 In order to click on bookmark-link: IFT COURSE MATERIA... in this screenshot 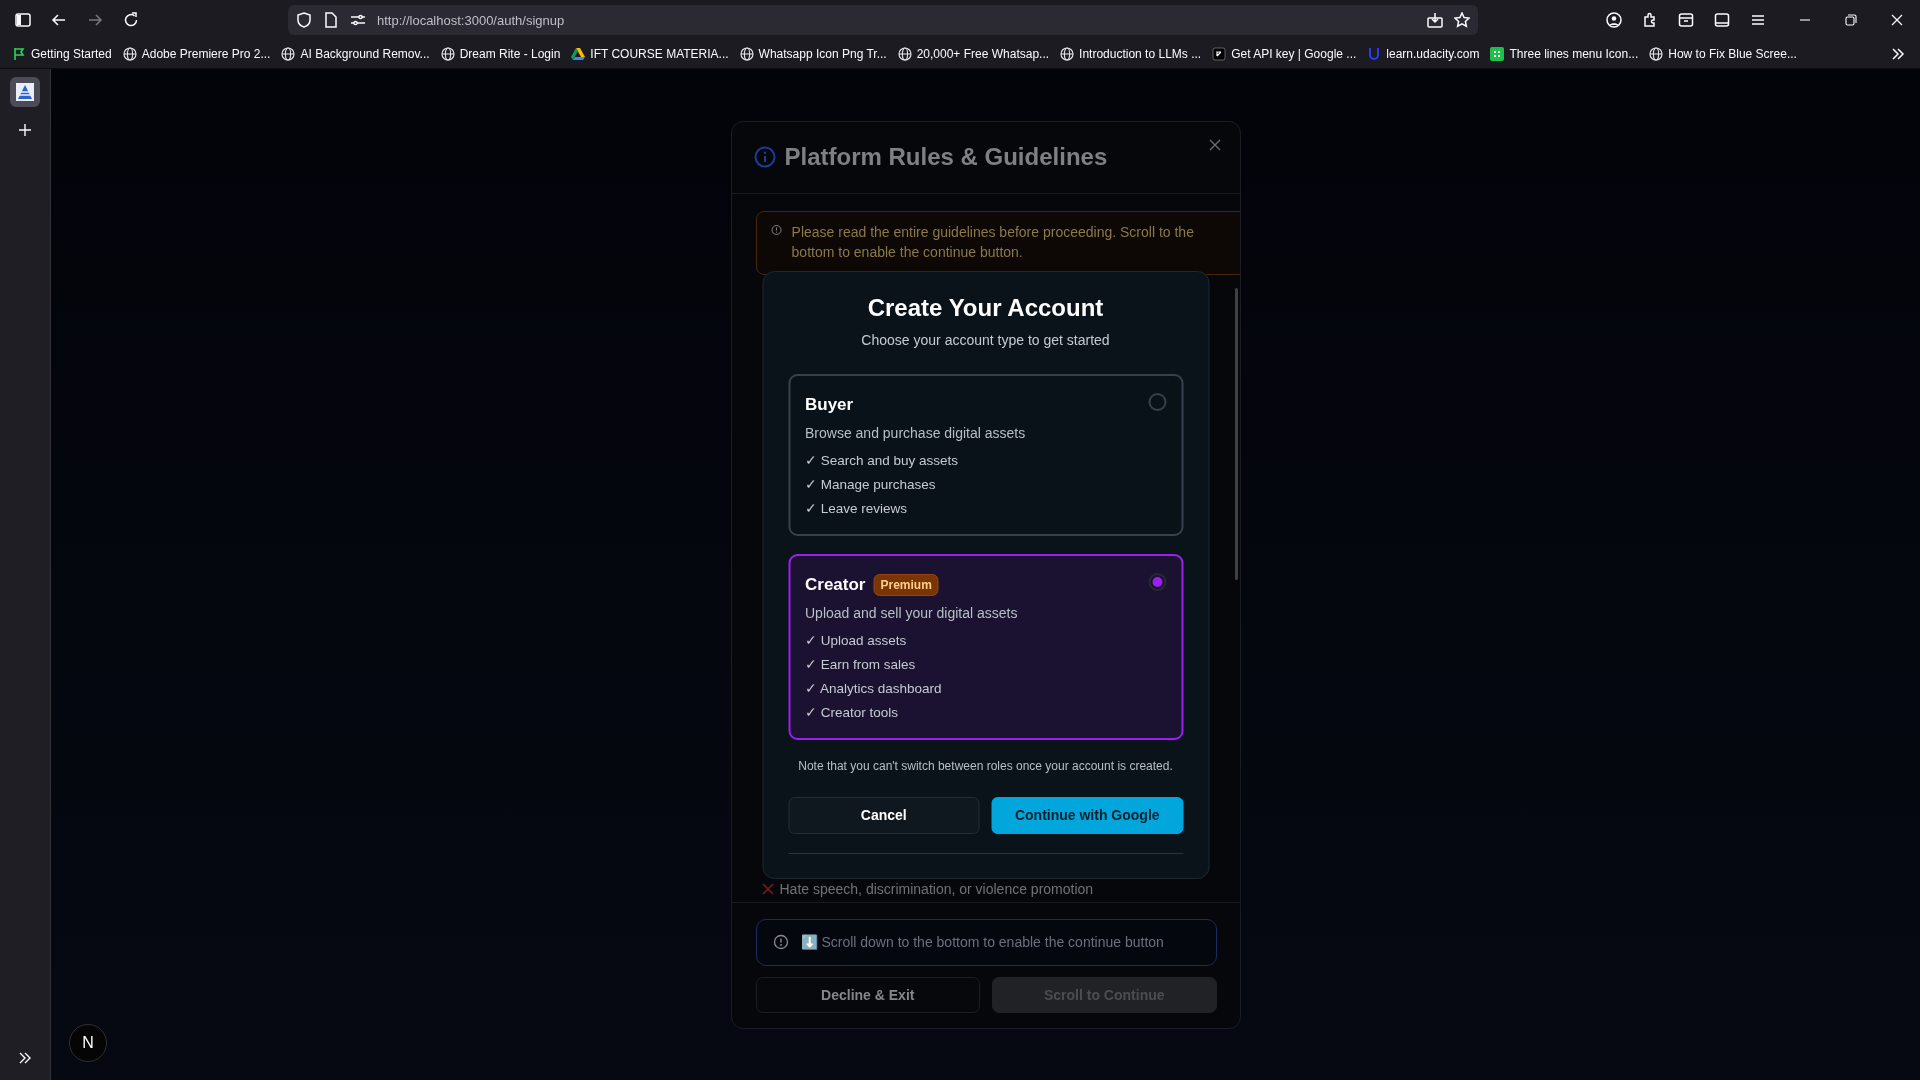, I will do `click(650, 54)`.